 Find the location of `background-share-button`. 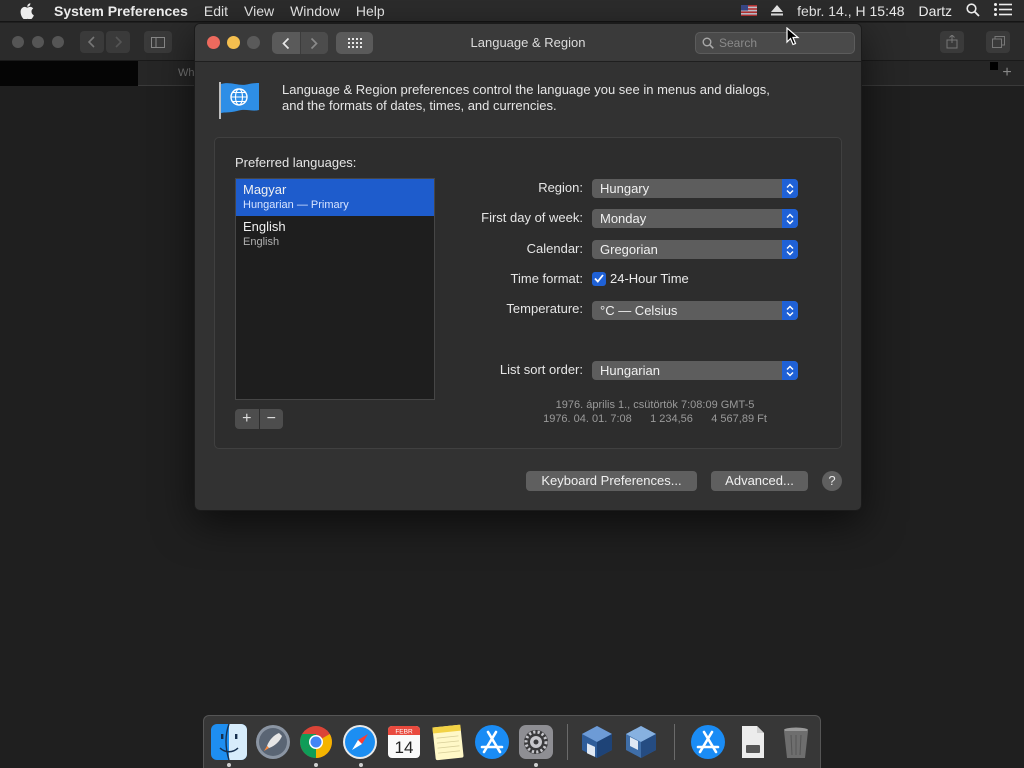

background-share-button is located at coordinates (952, 42).